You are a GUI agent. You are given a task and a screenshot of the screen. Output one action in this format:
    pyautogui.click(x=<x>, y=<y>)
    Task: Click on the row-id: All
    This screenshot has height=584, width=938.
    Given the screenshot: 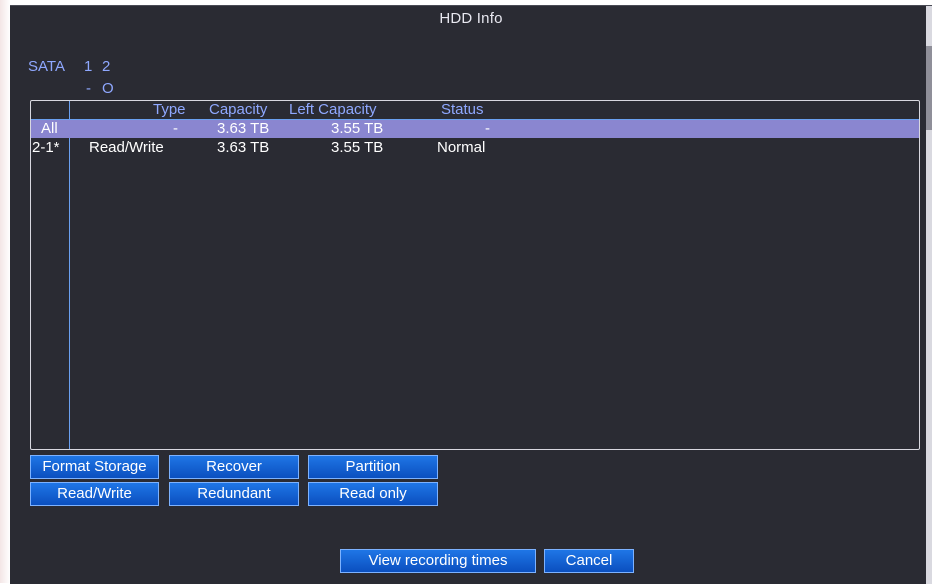 What is the action you would take?
    pyautogui.click(x=49, y=128)
    